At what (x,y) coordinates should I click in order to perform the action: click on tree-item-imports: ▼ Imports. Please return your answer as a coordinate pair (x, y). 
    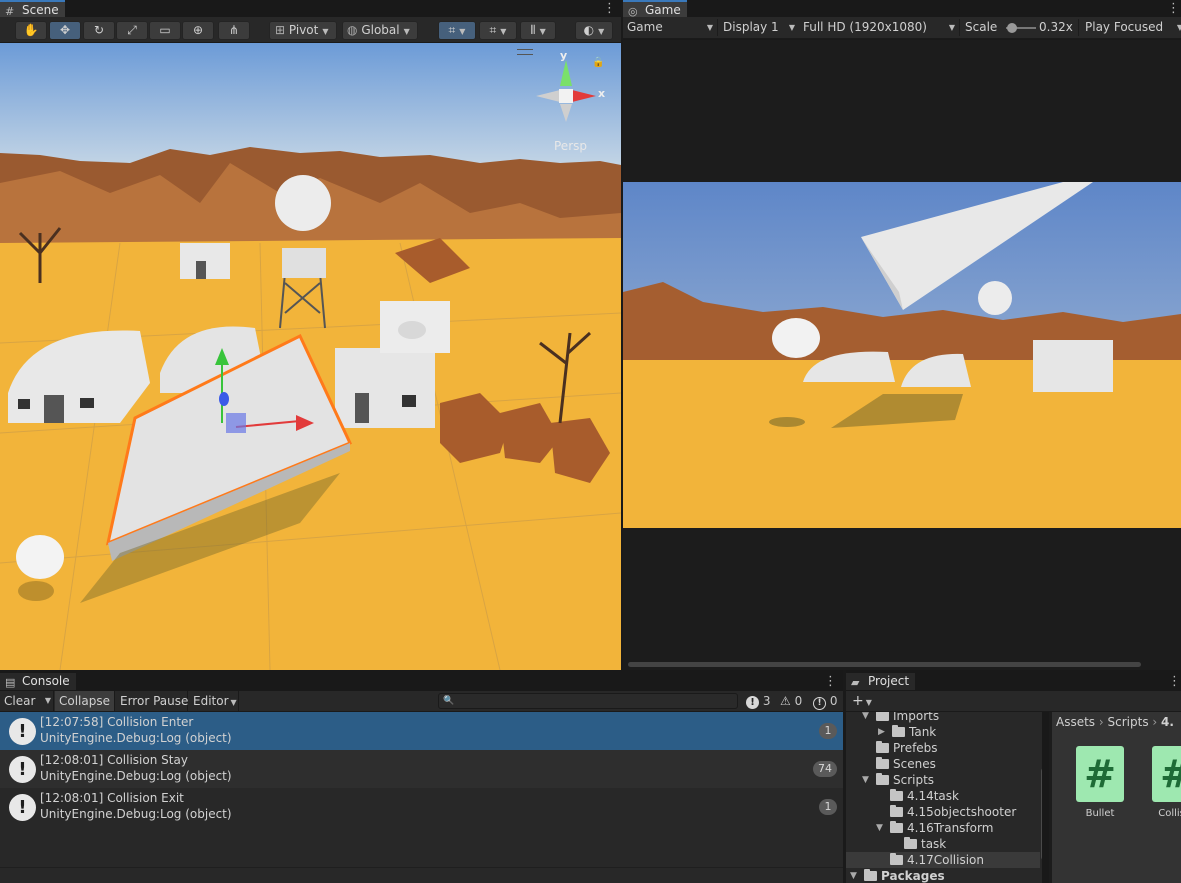
    Looking at the image, I should click on (901, 718).